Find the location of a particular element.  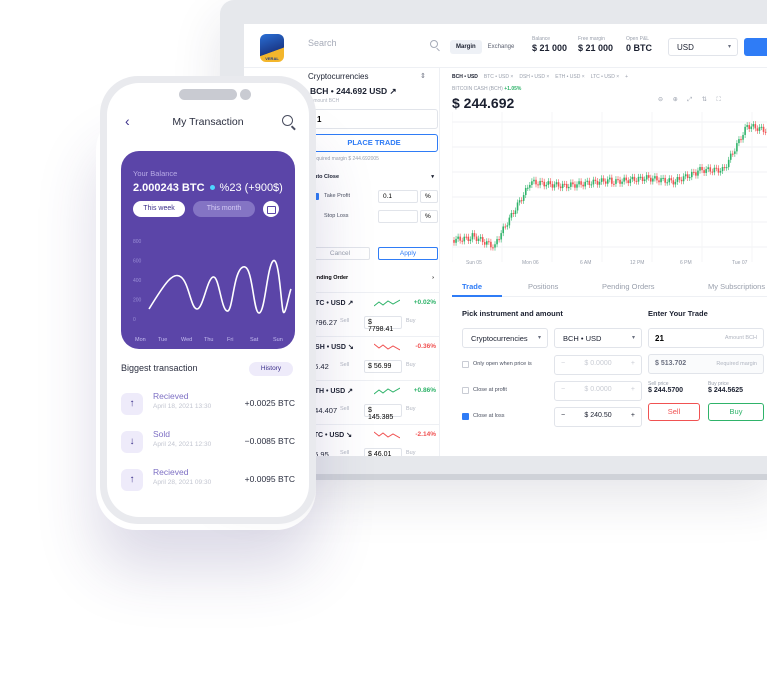

history-button: History is located at coordinates (271, 369).